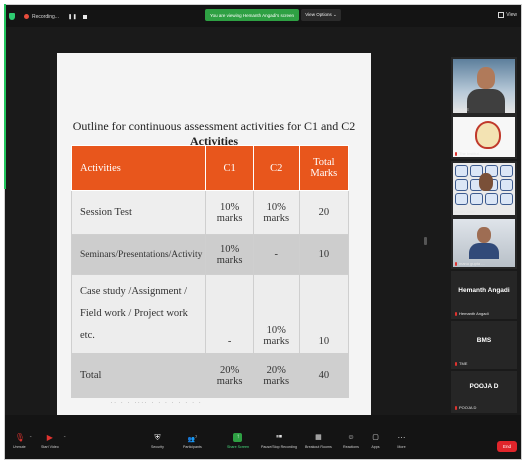 The image size is (526, 462). I want to click on start-video-button: ▶ Start Video, so click(50, 441).